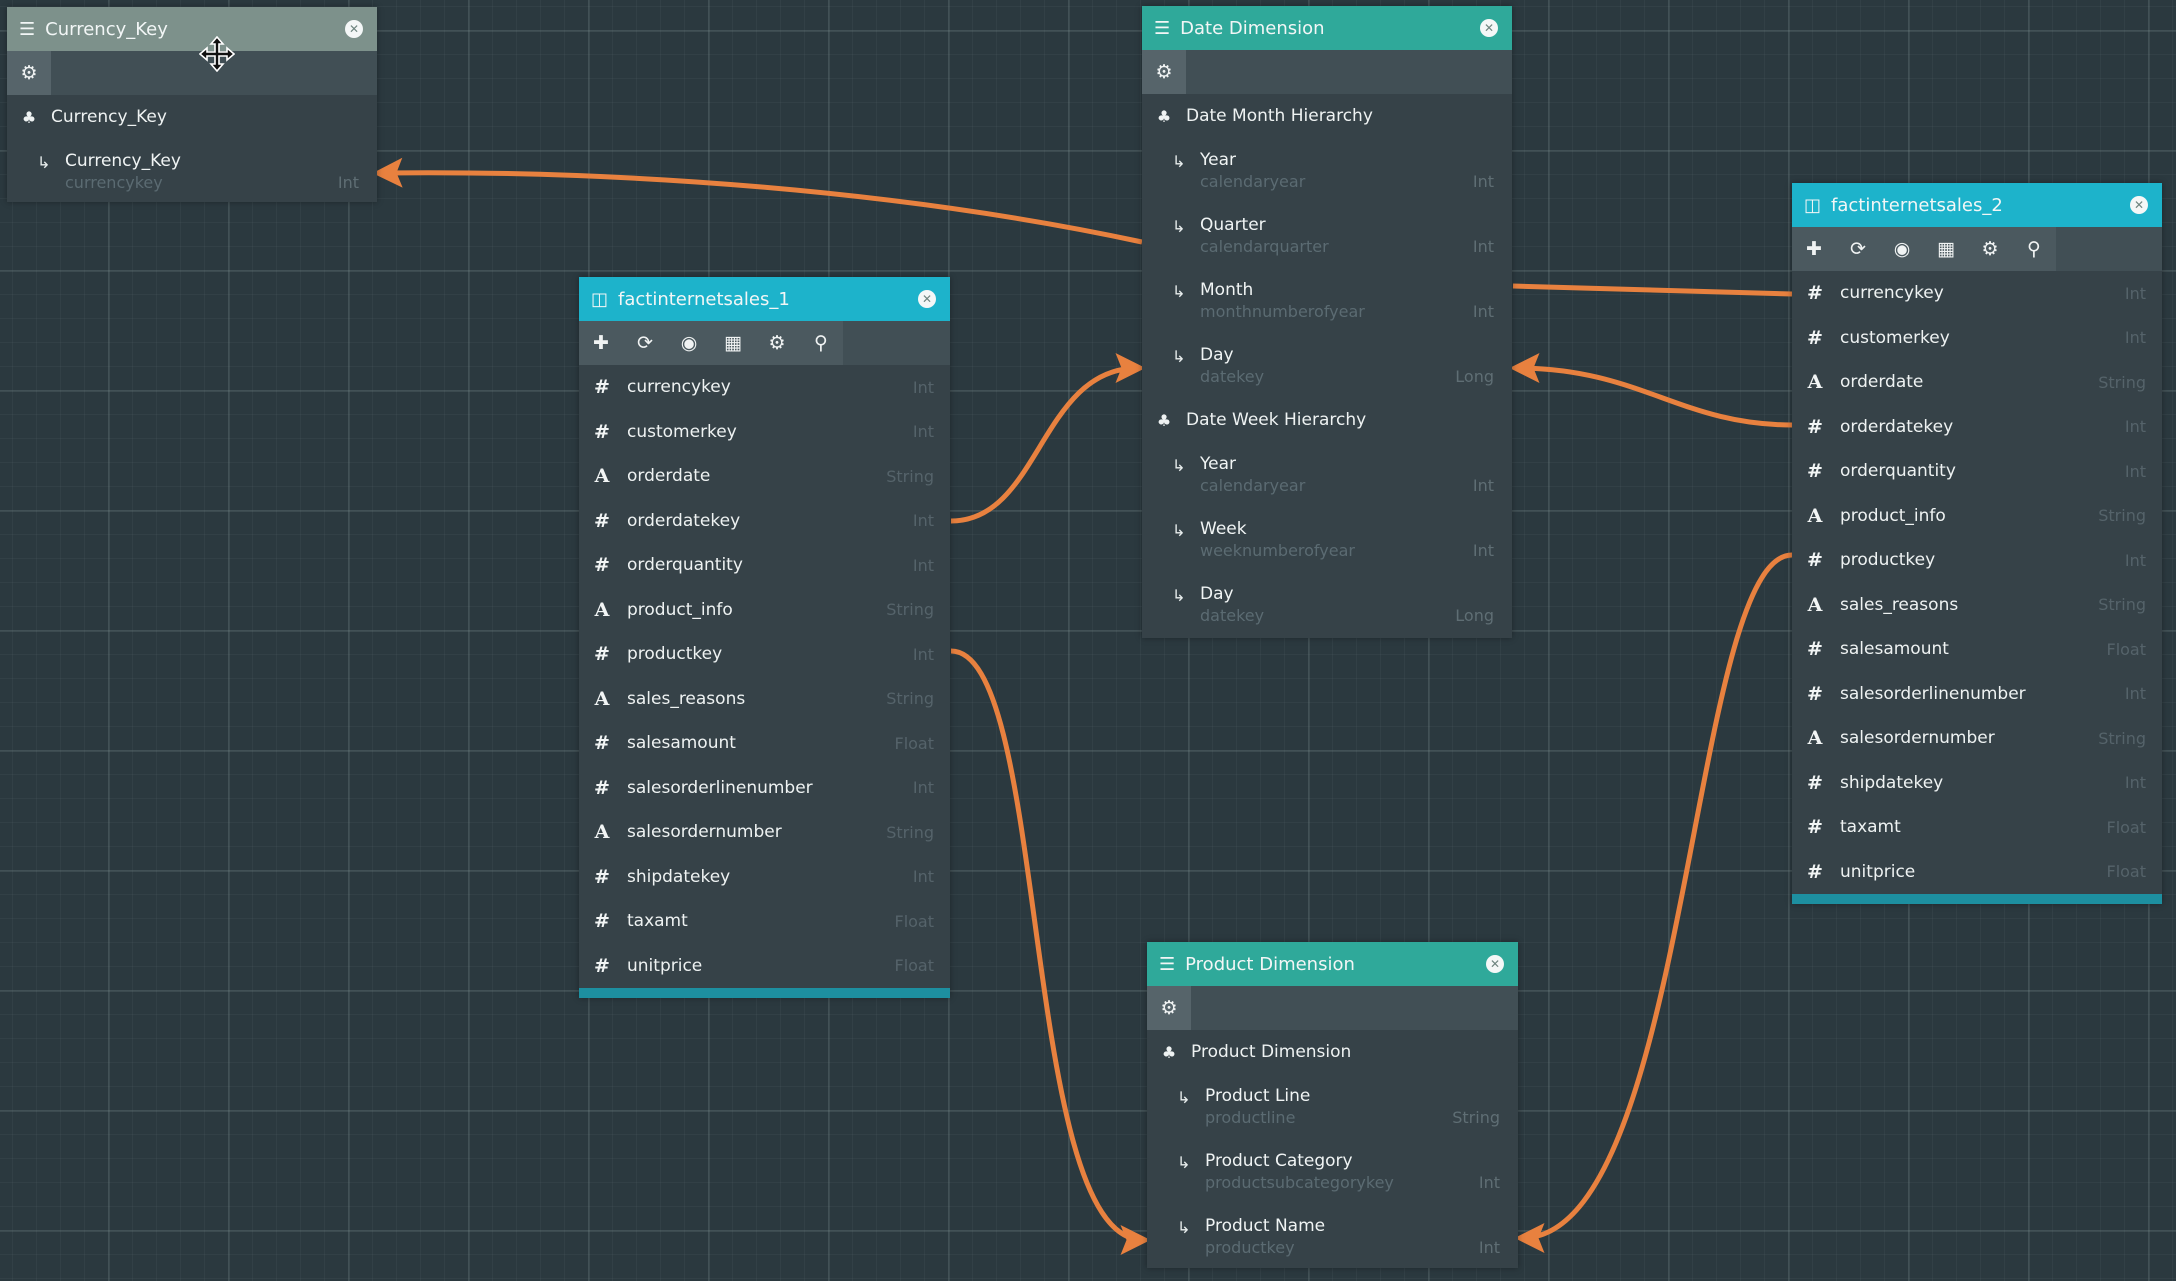  What do you see at coordinates (1179, 530) in the screenshot?
I see `child-arrow-icon: ↳` at bounding box center [1179, 530].